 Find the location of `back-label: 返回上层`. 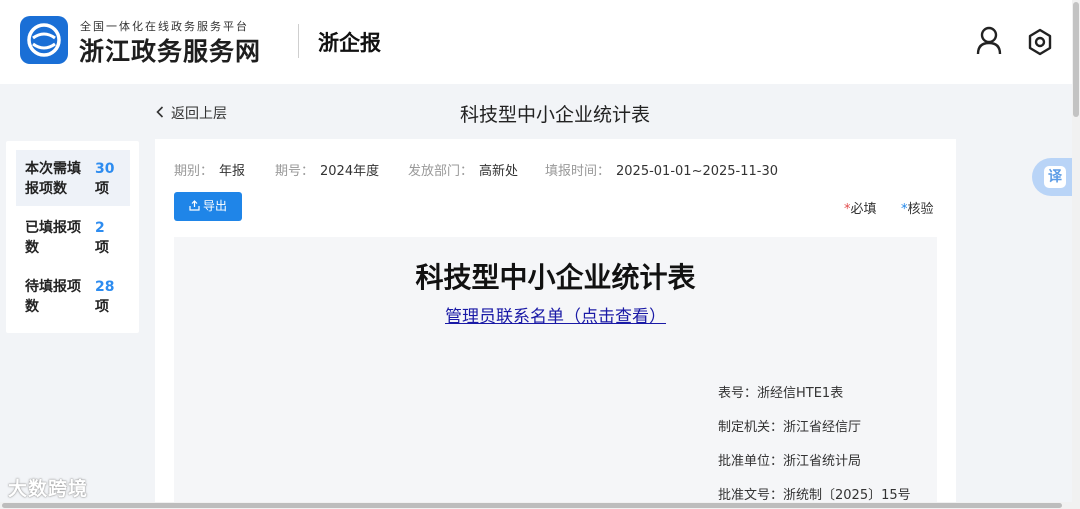

back-label: 返回上层 is located at coordinates (199, 114).